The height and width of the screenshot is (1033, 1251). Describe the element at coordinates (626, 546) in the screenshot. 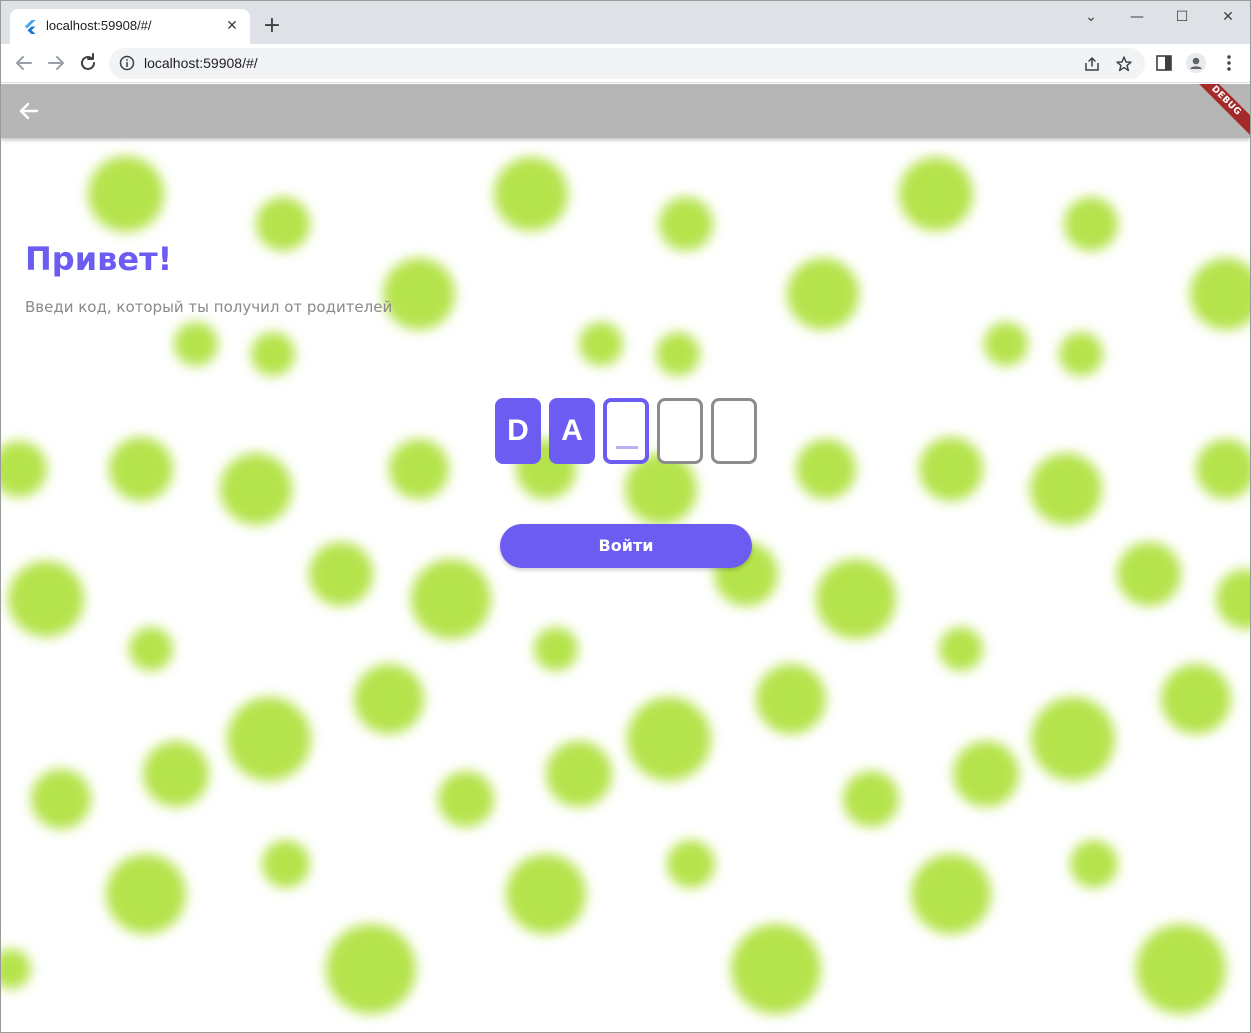

I see `login-button: Войти` at that location.